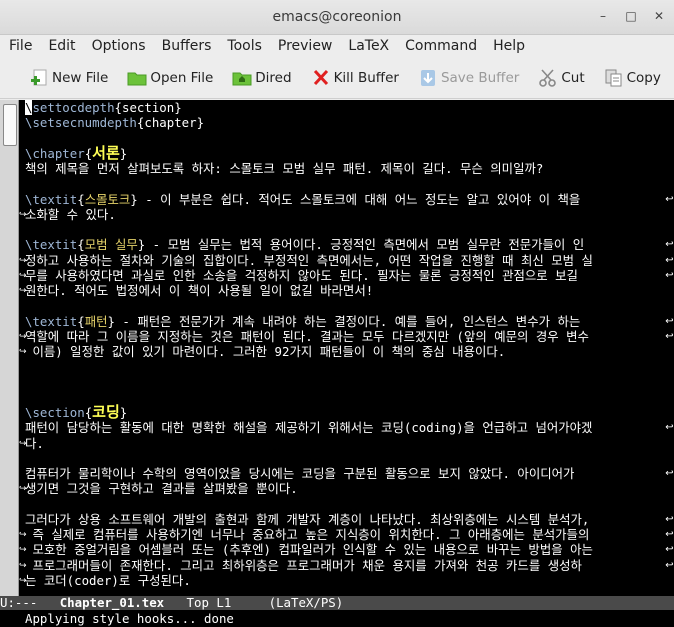 This screenshot has width=674, height=627. I want to click on kill-buffer-button: Kill Buffer, so click(353, 78).